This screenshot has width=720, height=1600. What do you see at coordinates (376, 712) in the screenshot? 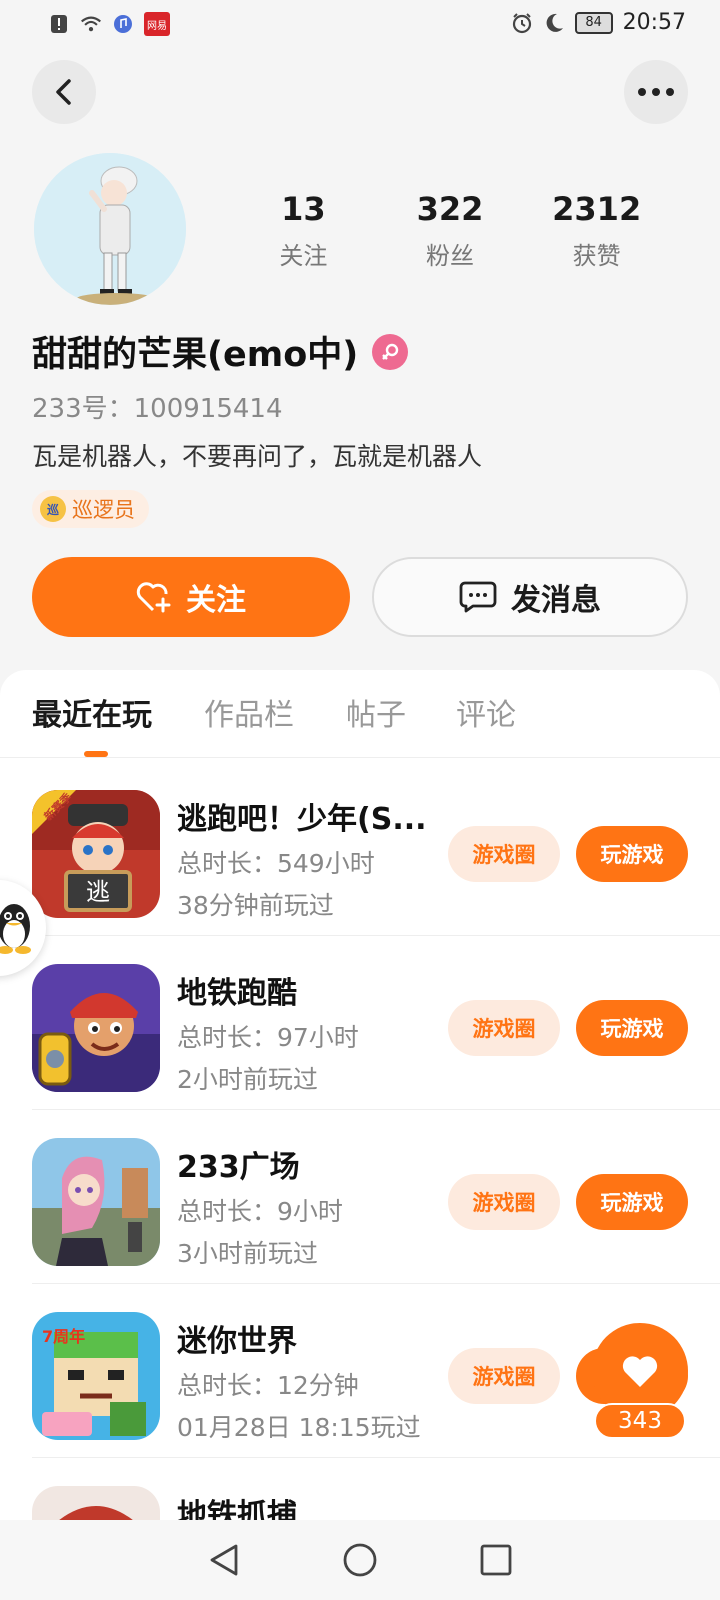
I see `tab-posts: 帖子` at bounding box center [376, 712].